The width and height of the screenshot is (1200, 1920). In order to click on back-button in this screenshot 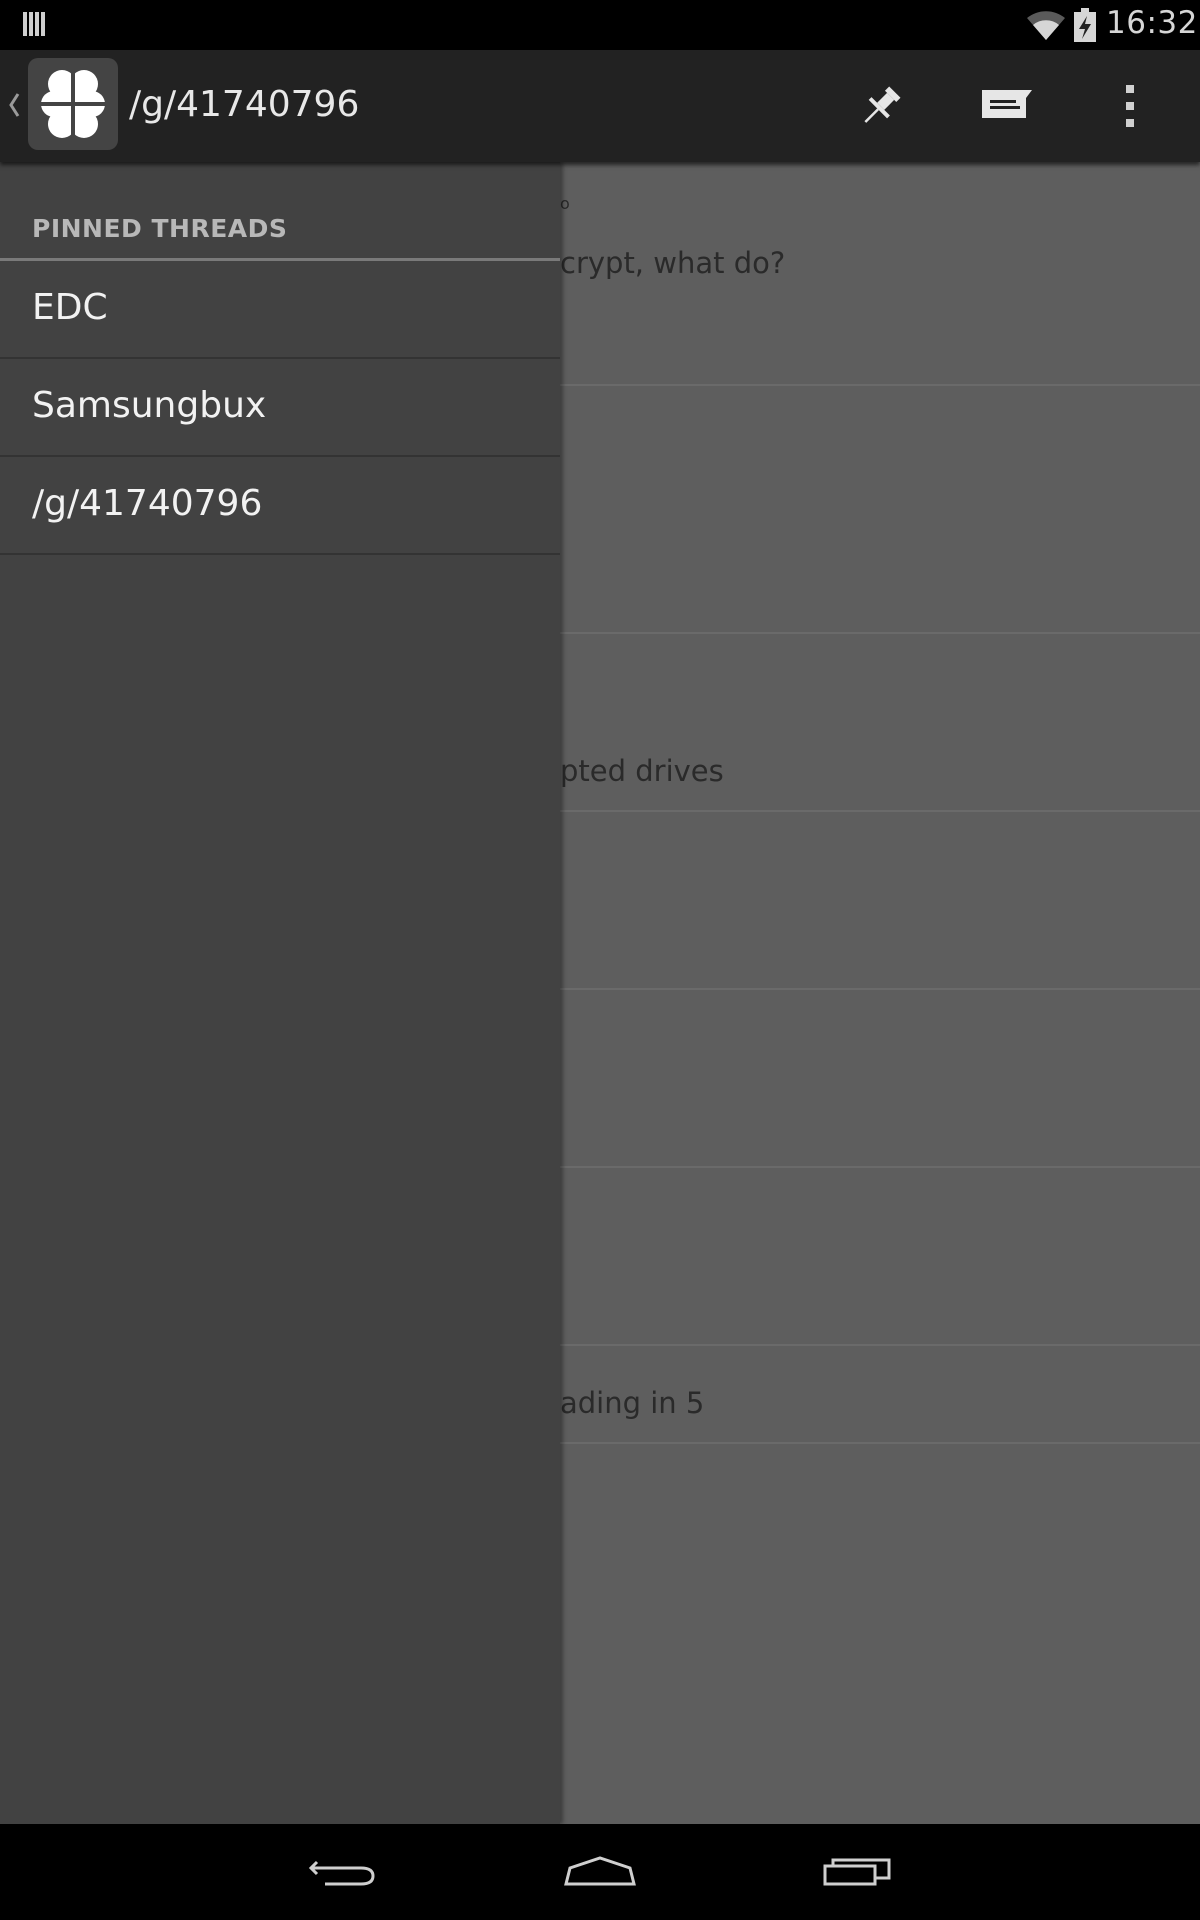, I will do `click(343, 1872)`.